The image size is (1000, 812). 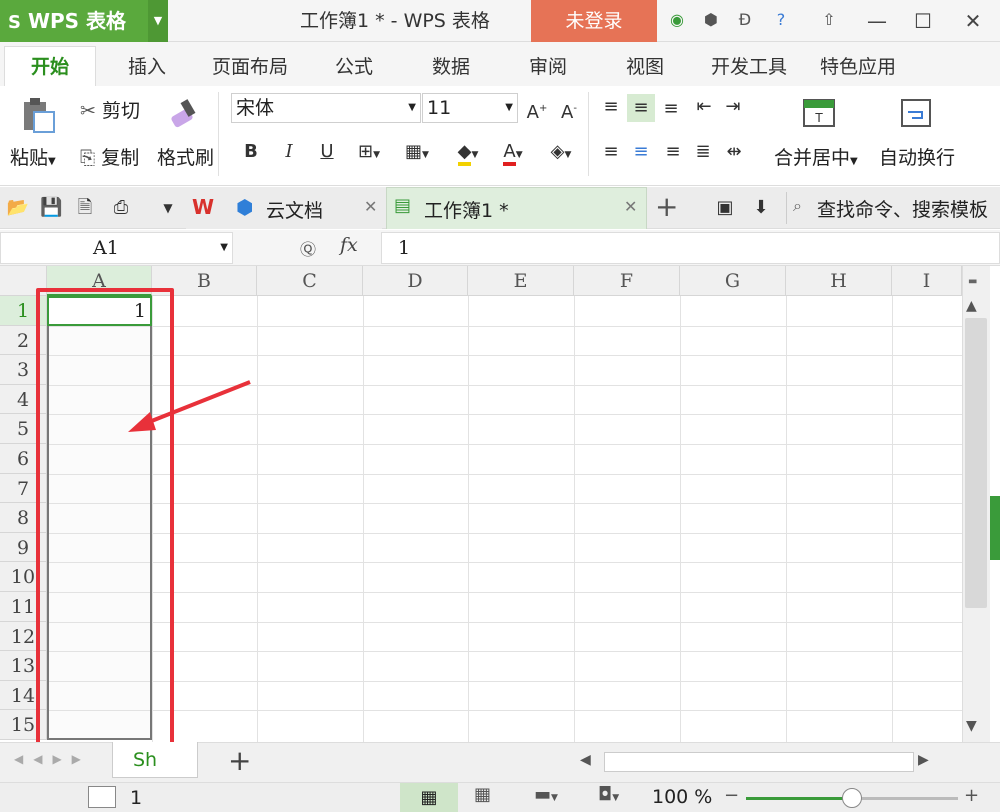 I want to click on tab-review: 审阅, so click(x=548, y=65).